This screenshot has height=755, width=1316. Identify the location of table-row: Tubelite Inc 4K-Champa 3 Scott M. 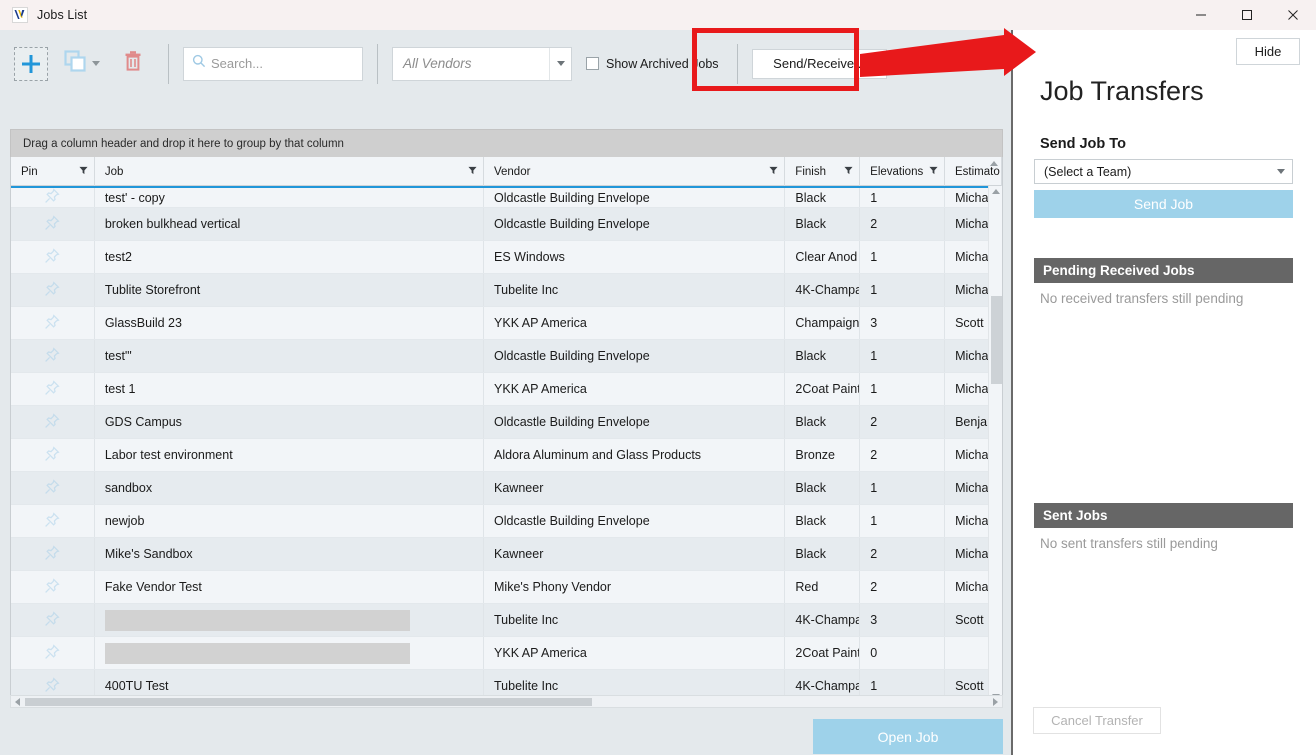
(506, 620).